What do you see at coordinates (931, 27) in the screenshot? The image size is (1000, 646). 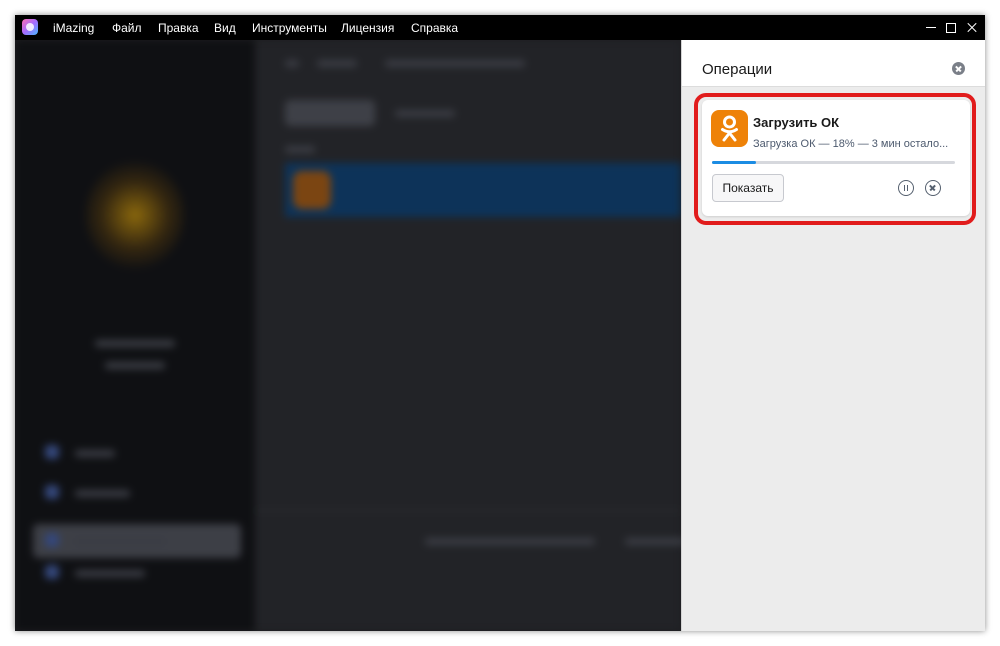 I see `minimize-icon` at bounding box center [931, 27].